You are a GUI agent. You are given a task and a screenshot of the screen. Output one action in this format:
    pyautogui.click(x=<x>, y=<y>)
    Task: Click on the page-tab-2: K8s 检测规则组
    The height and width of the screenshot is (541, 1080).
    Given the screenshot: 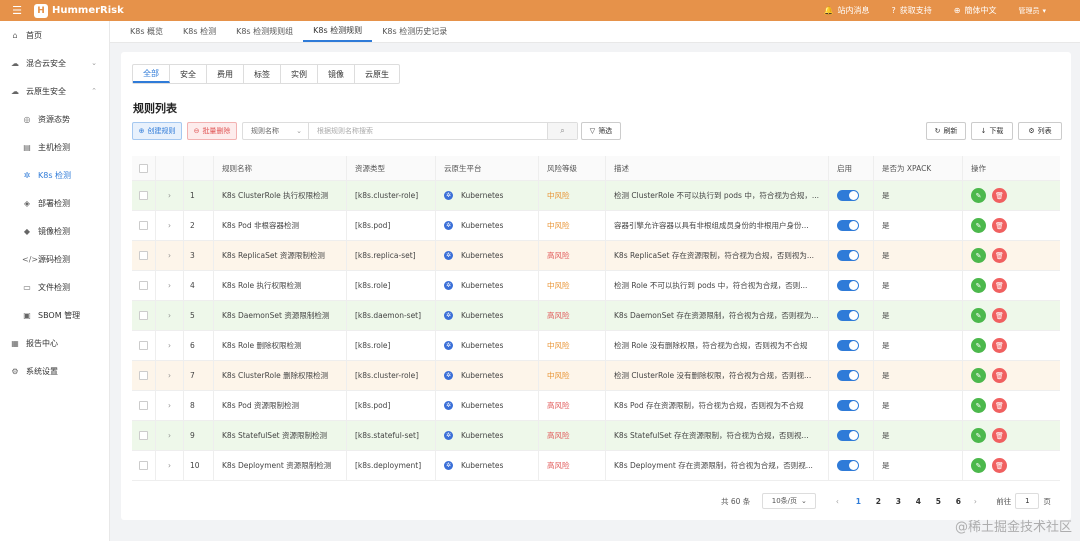 What is the action you would take?
    pyautogui.click(x=264, y=31)
    